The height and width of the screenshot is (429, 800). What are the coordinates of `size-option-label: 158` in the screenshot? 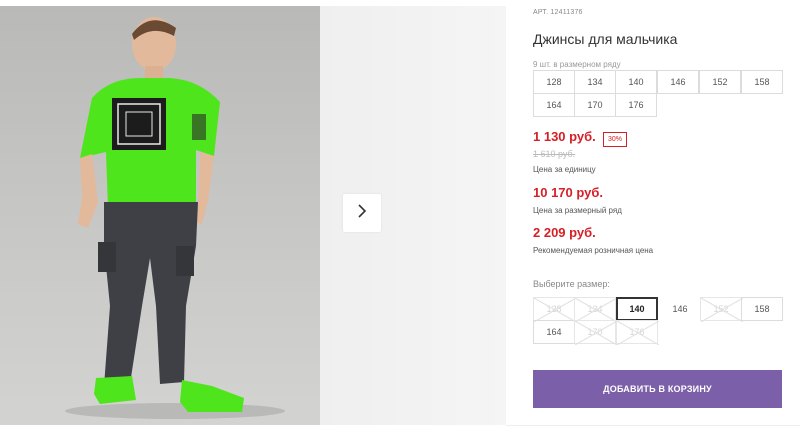 It's located at (762, 309).